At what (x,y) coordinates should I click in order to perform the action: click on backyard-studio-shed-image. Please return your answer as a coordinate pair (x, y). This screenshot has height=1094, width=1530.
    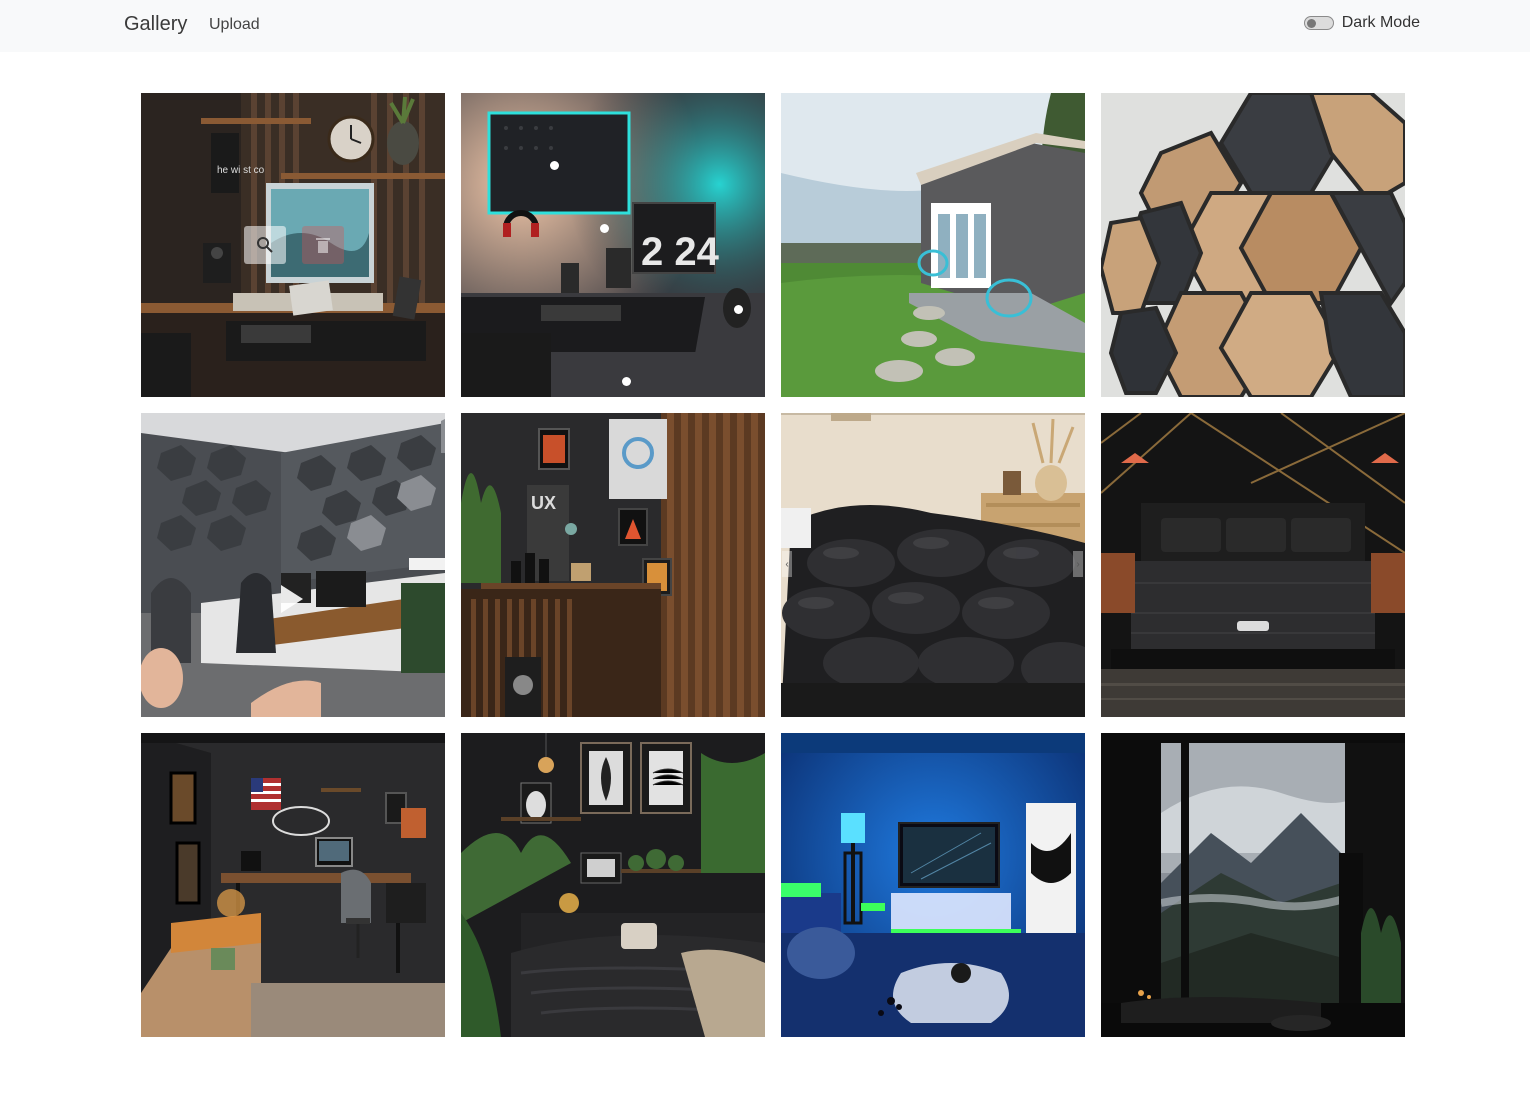
    Looking at the image, I should click on (933, 245).